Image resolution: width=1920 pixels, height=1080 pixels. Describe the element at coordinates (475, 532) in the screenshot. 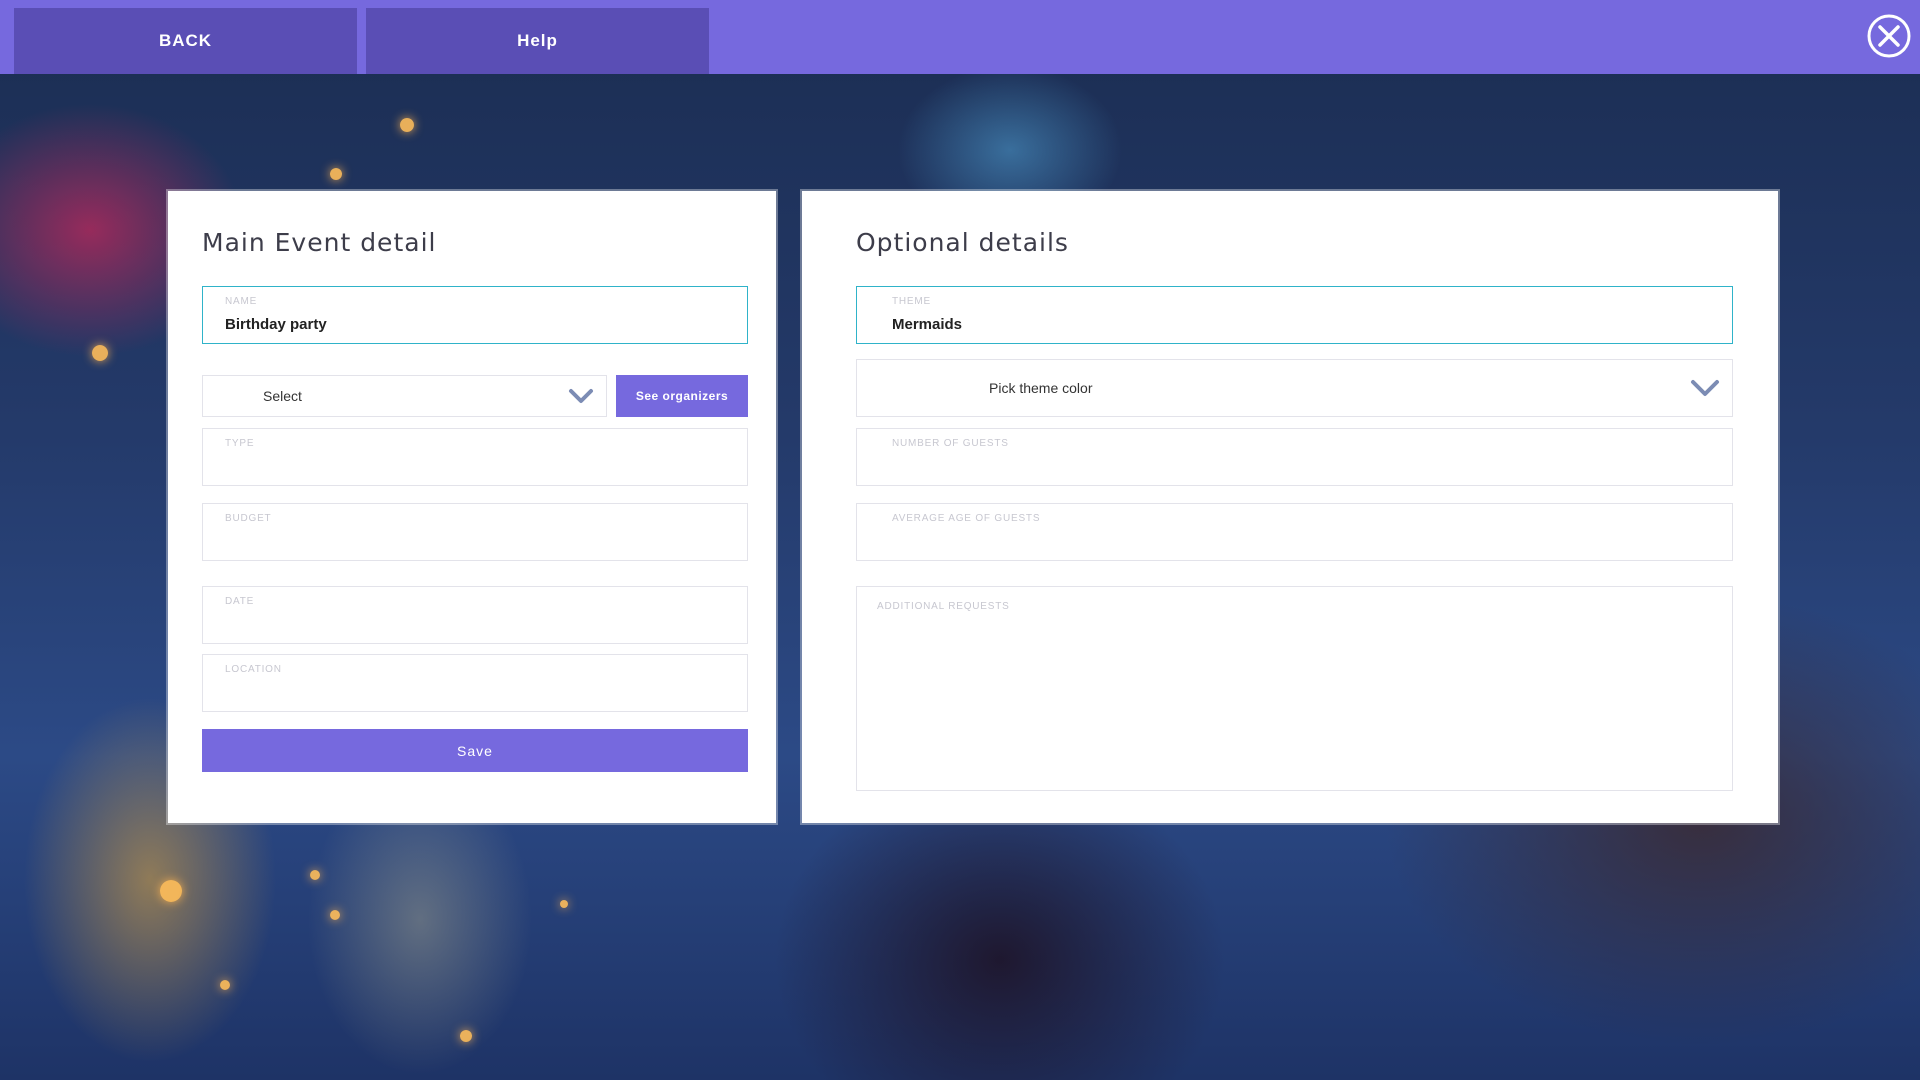

I see `budget-field: BUDGET` at that location.